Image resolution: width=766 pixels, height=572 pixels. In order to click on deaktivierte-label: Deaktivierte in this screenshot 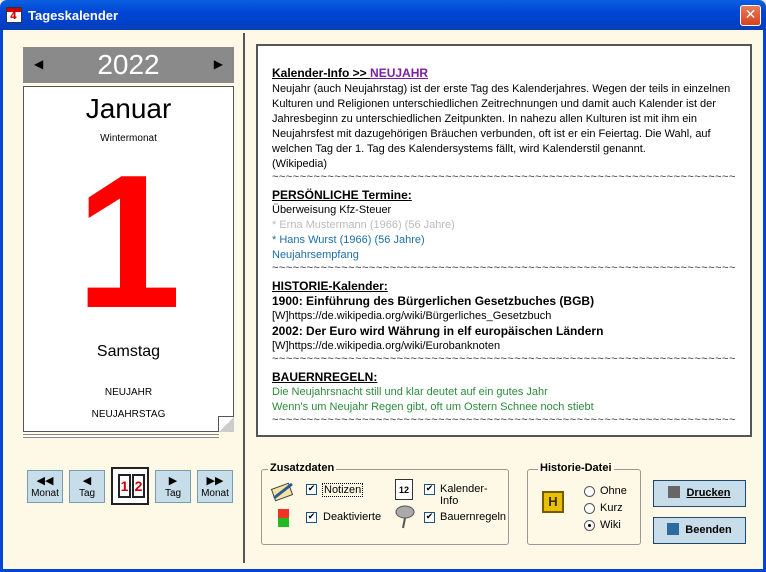, I will do `click(352, 517)`.